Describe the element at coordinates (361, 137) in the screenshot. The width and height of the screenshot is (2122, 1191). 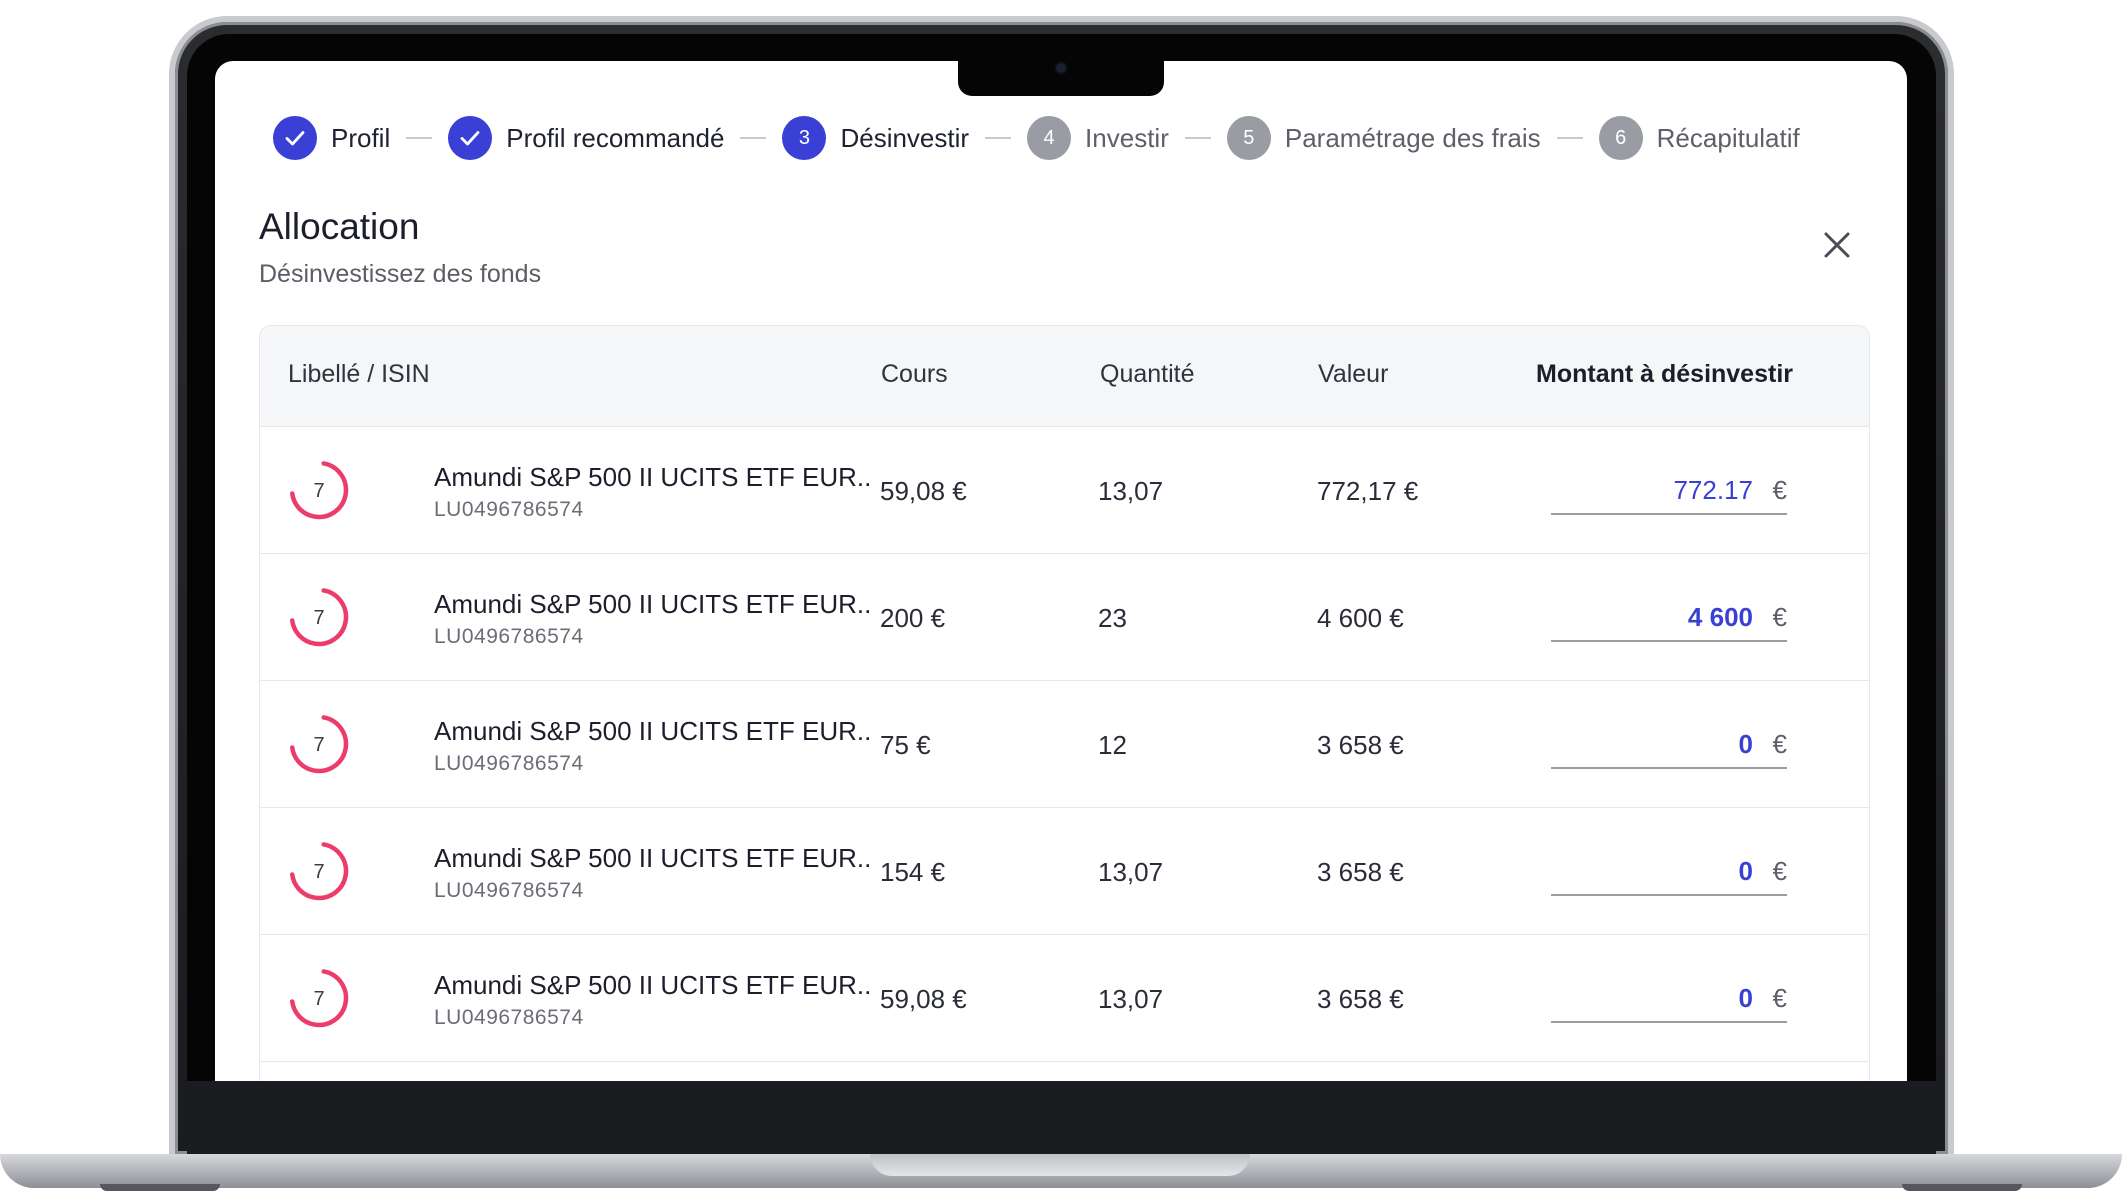
I see `step-label: Profil` at that location.